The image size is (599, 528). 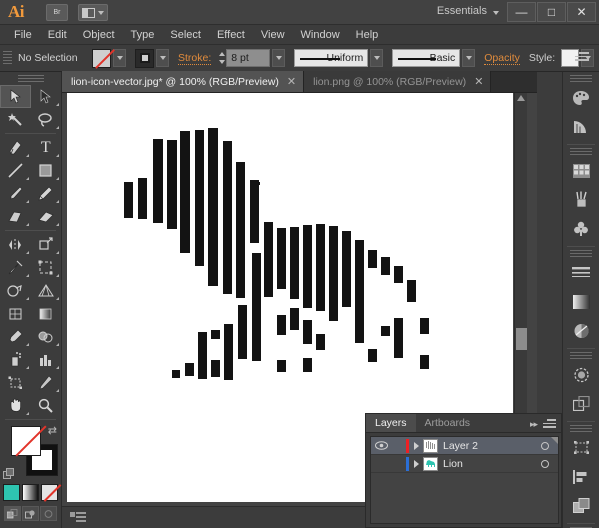 I want to click on eraser-tool, so click(x=46, y=216).